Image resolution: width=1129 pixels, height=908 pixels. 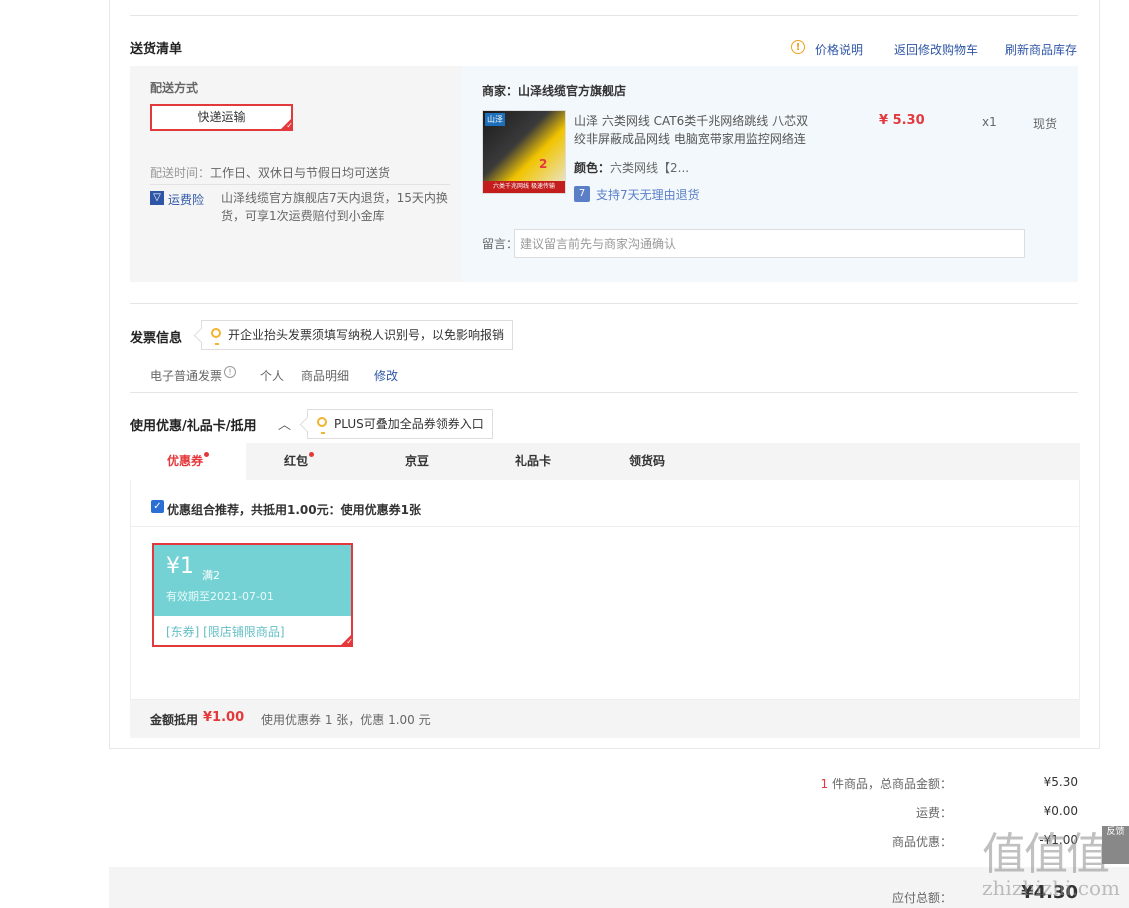 What do you see at coordinates (1051, 888) in the screenshot?
I see `watermark-site: zhizhizhi.com` at bounding box center [1051, 888].